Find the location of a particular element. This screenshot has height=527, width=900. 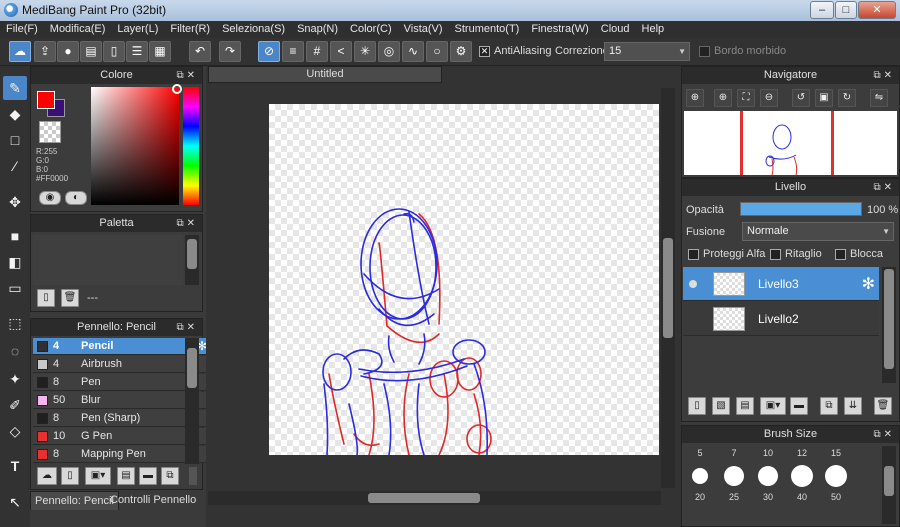

list-icon: ☰ is located at coordinates (137, 51).